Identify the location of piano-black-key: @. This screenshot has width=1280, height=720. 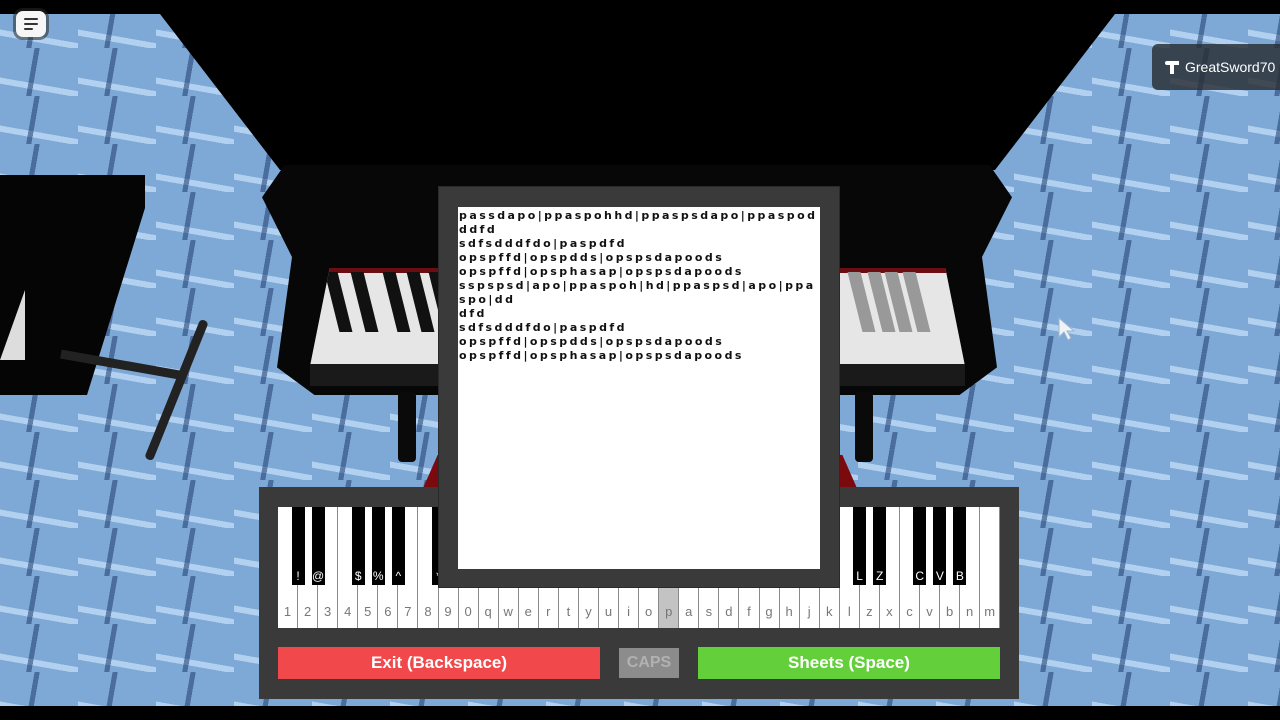
(318, 546).